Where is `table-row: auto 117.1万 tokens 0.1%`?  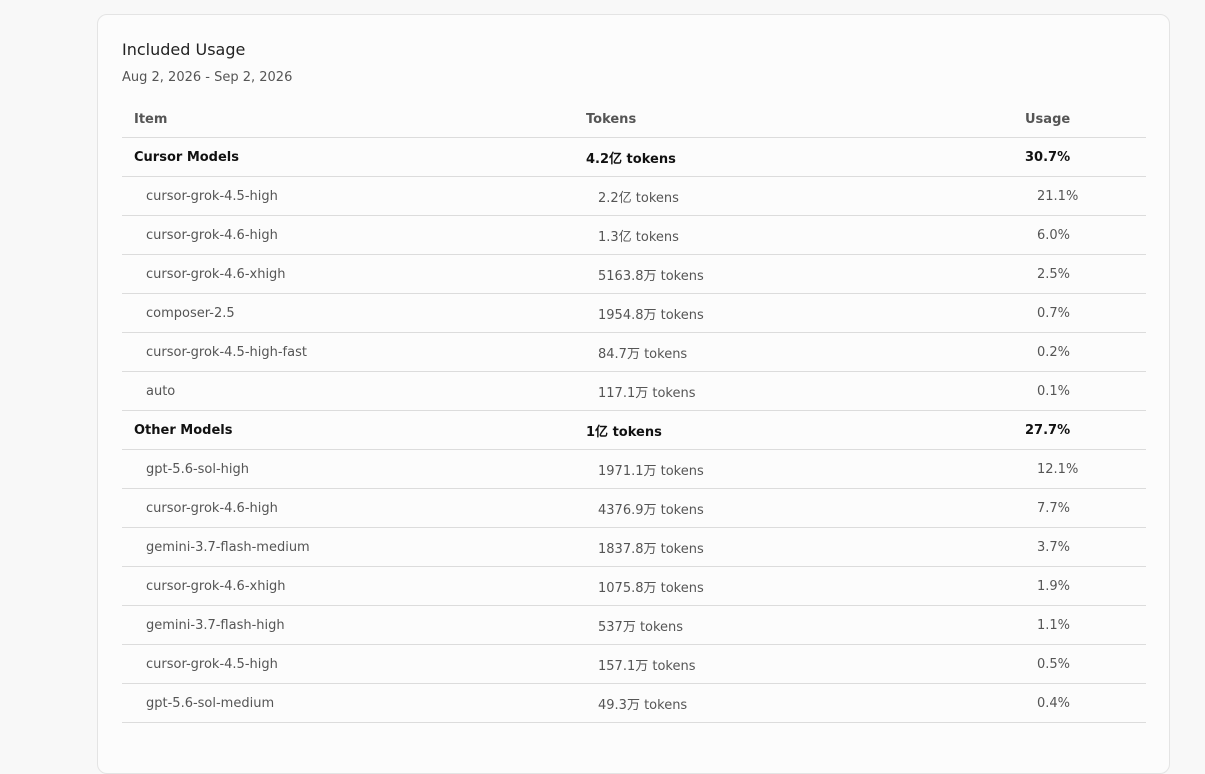 table-row: auto 117.1万 tokens 0.1% is located at coordinates (634, 391).